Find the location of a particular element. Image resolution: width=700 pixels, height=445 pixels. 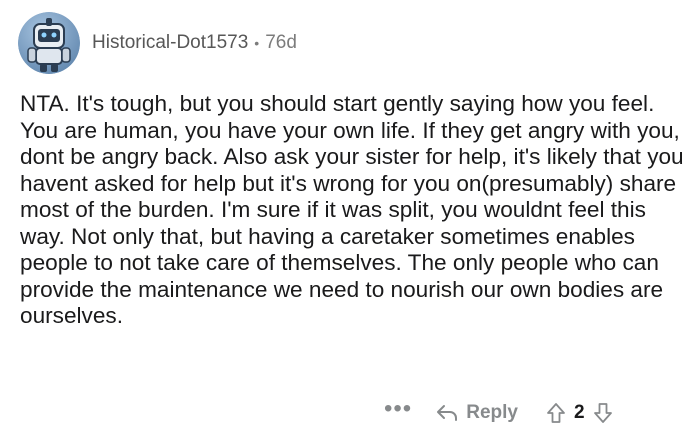

comment-actions: ••• Reply 2 is located at coordinates (498, 413).